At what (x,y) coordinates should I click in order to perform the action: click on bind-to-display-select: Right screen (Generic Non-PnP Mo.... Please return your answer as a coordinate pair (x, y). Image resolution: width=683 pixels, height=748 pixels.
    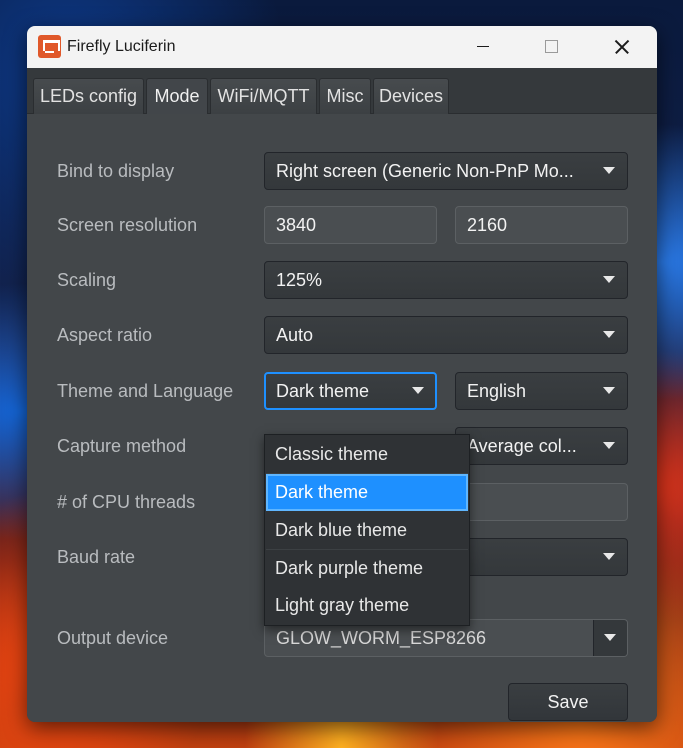
    Looking at the image, I should click on (446, 171).